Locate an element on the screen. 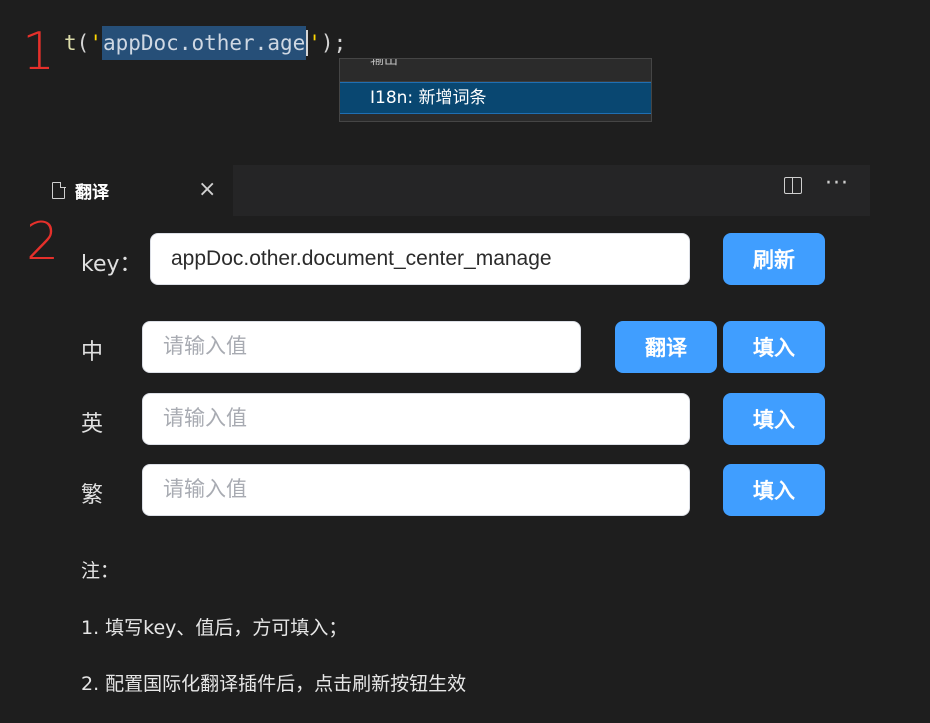 The height and width of the screenshot is (723, 930). menu-footer is located at coordinates (495, 117).